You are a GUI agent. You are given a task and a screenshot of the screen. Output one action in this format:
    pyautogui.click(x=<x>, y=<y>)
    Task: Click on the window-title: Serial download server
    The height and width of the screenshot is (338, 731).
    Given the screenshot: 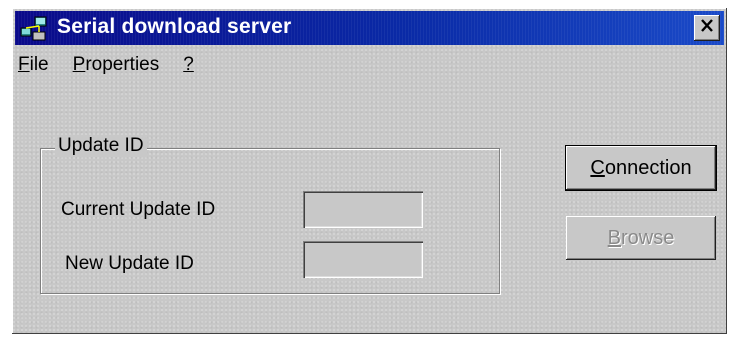 What is the action you would take?
    pyautogui.click(x=174, y=26)
    